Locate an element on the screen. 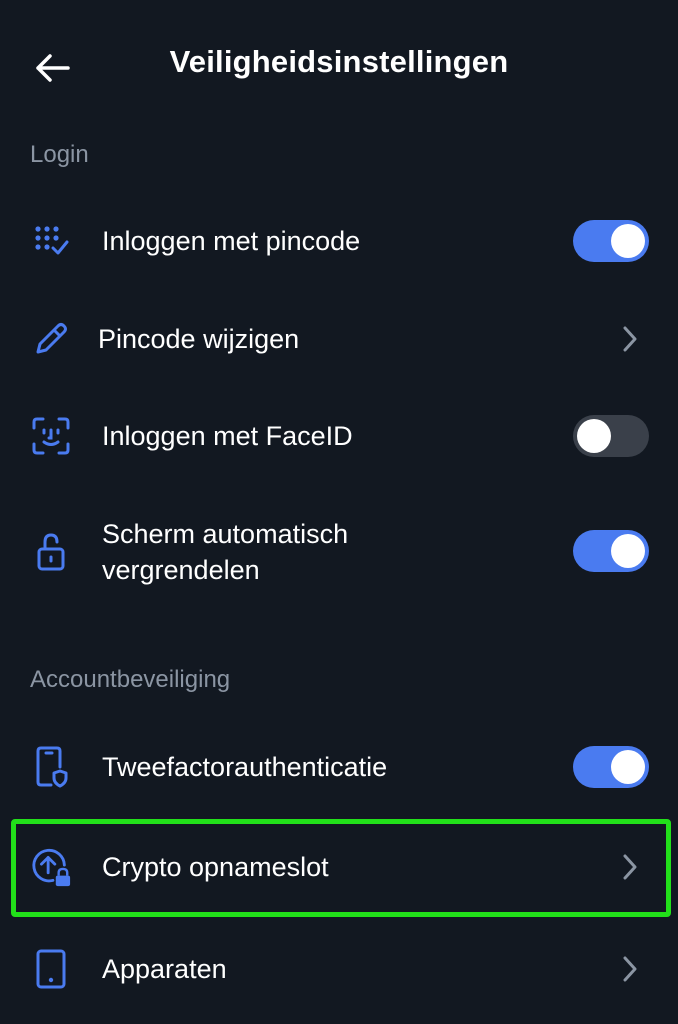 The width and height of the screenshot is (678, 1024). row-label: Inloggen met pincode is located at coordinates (231, 241).